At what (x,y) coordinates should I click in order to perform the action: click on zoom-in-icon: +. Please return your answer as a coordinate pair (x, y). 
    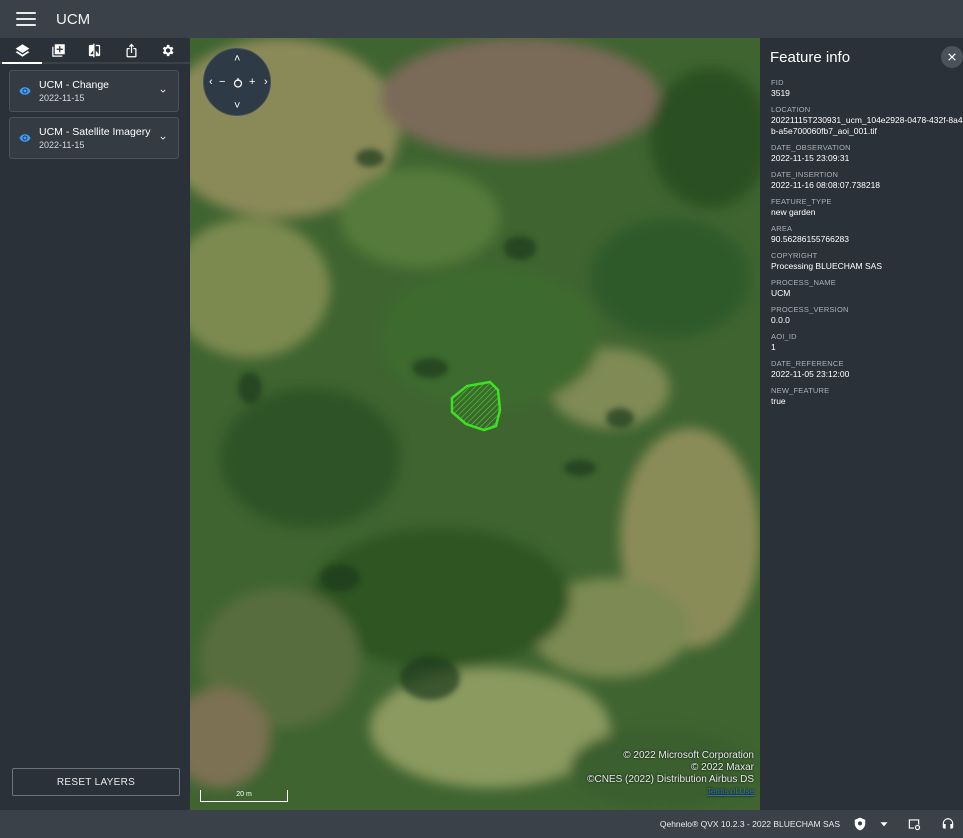
    Looking at the image, I should click on (252, 82).